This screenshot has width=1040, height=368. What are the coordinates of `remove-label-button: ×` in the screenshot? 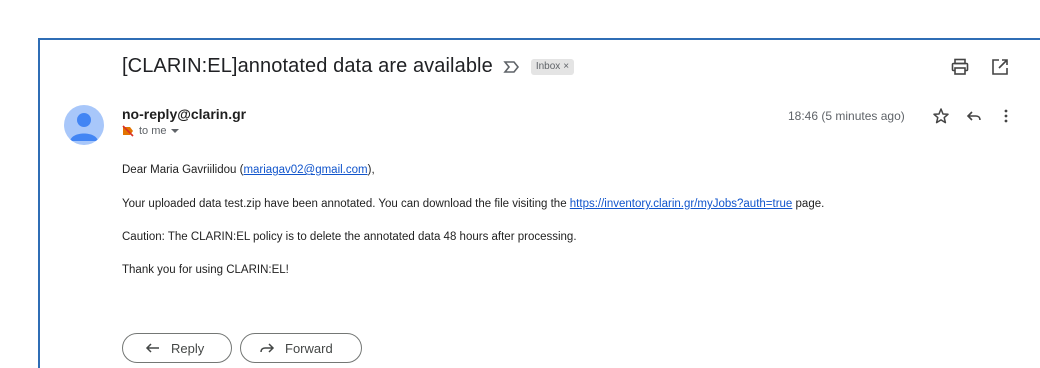 It's located at (566, 66).